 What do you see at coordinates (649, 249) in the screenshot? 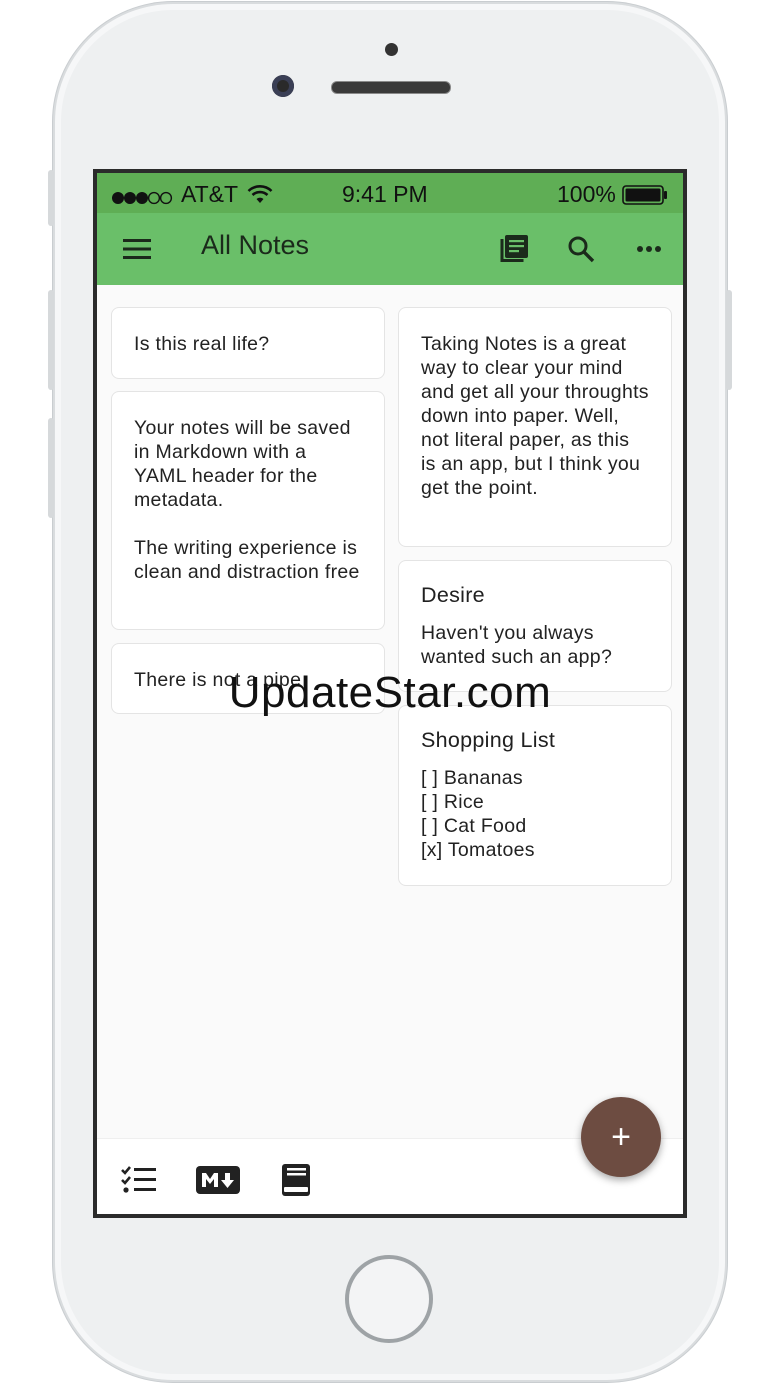
I see `more-icon` at bounding box center [649, 249].